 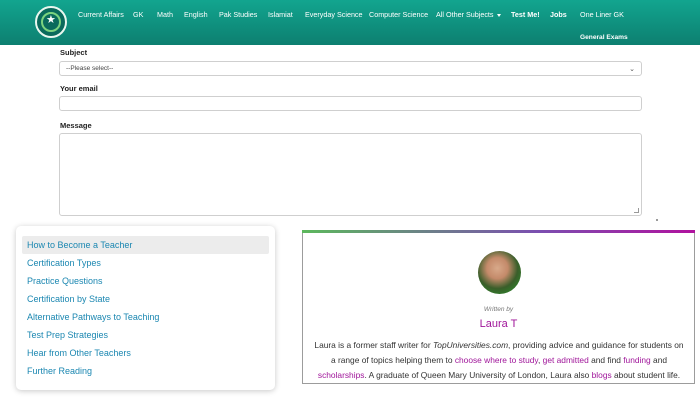 What do you see at coordinates (145, 263) in the screenshot?
I see `toc-item-certification-types: Certification Types` at bounding box center [145, 263].